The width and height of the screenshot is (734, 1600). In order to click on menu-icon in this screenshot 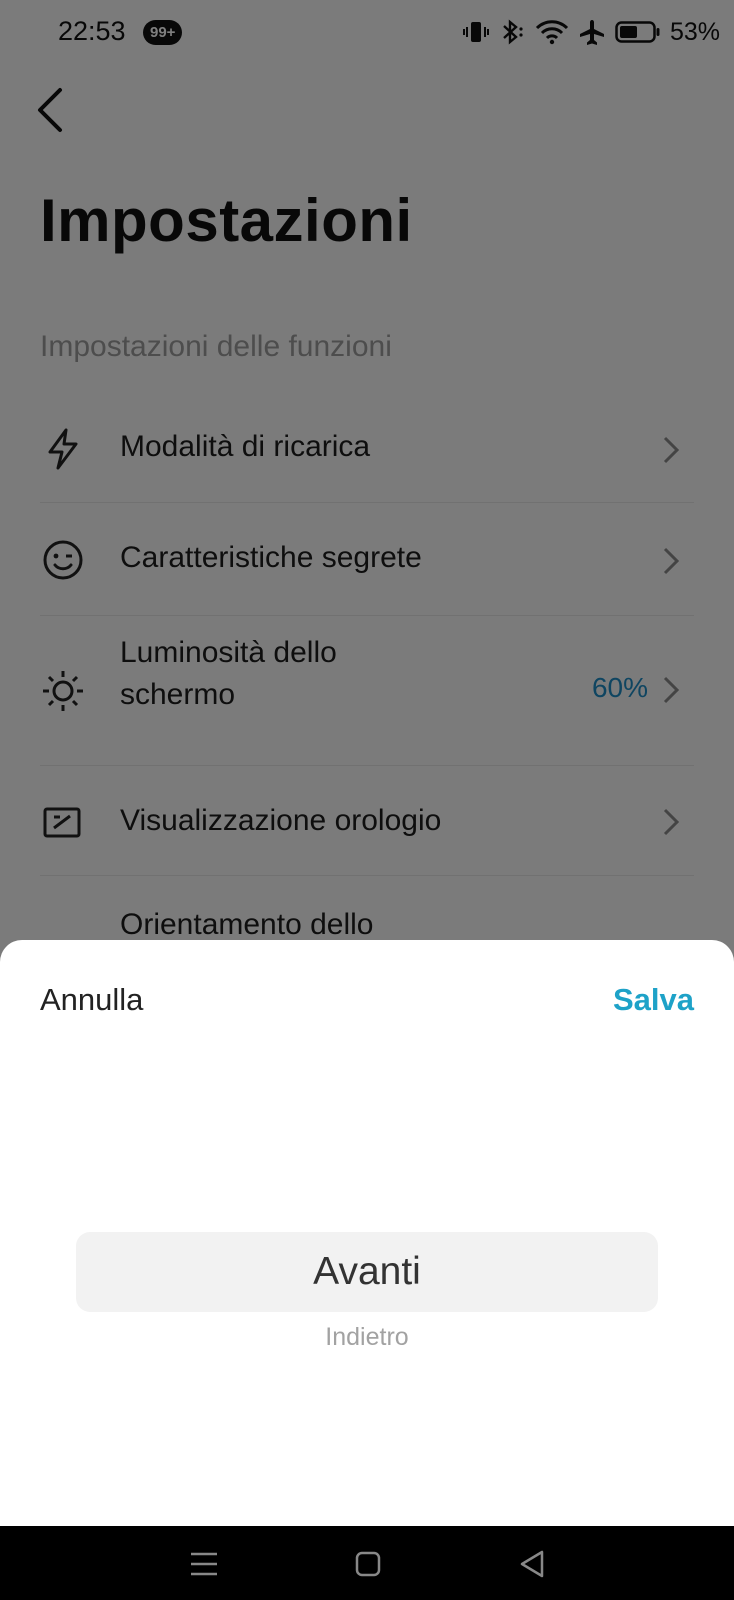, I will do `click(204, 1564)`.